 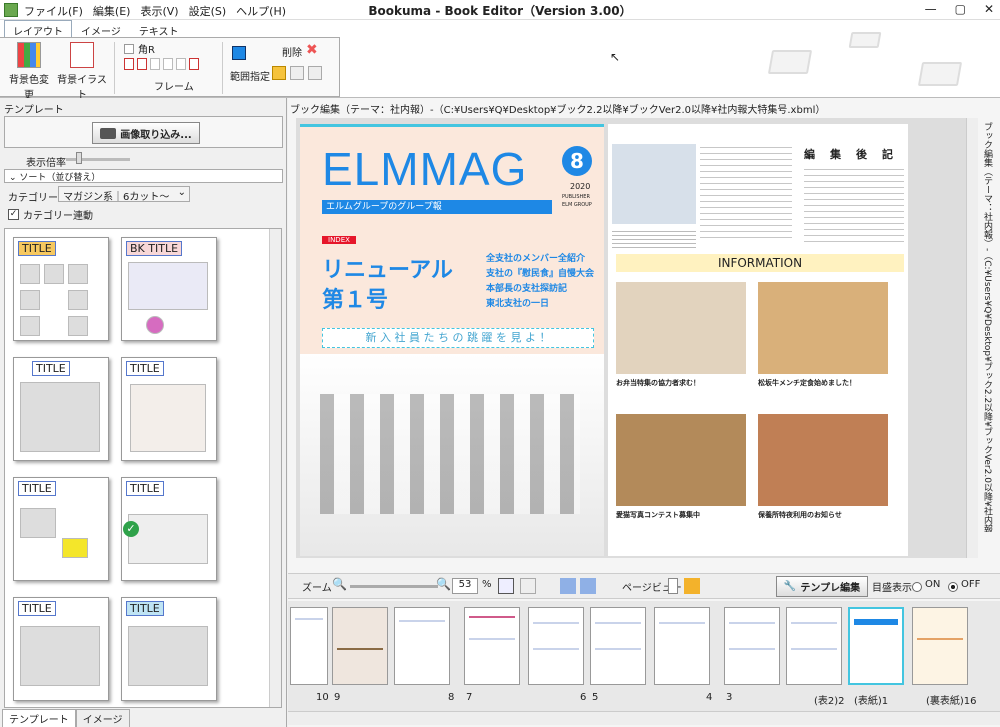 I want to click on single-page-icon, so click(x=673, y=586).